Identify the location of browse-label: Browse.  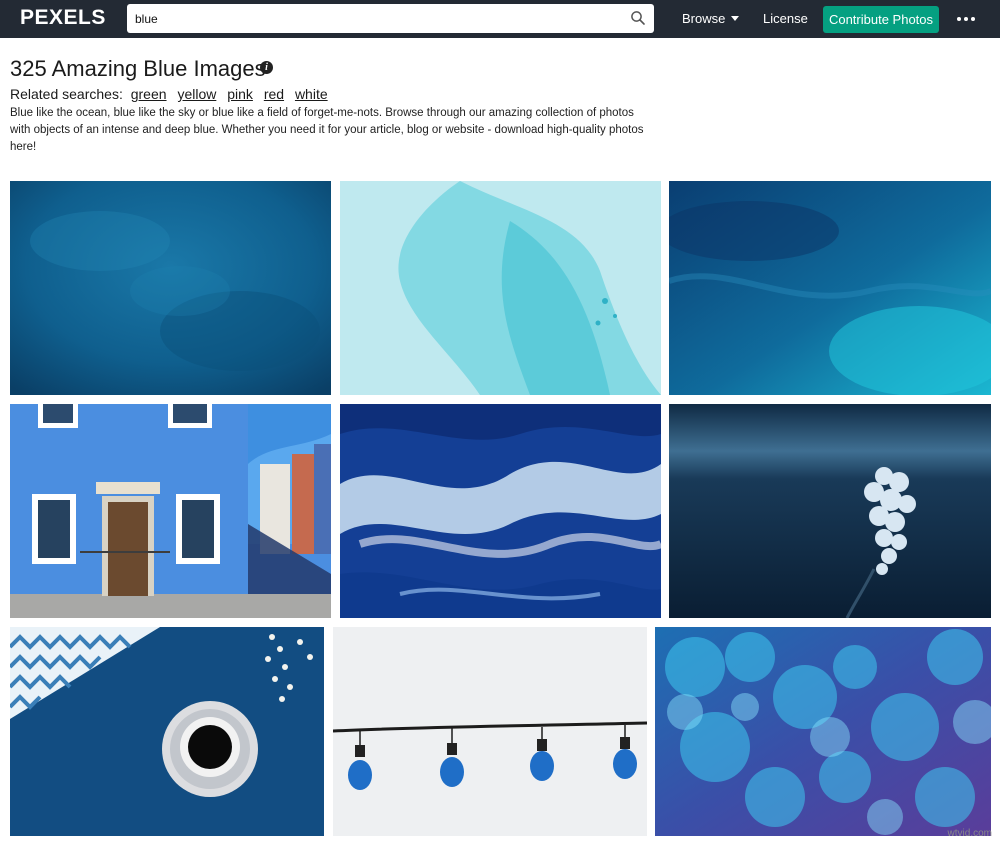
(704, 18).